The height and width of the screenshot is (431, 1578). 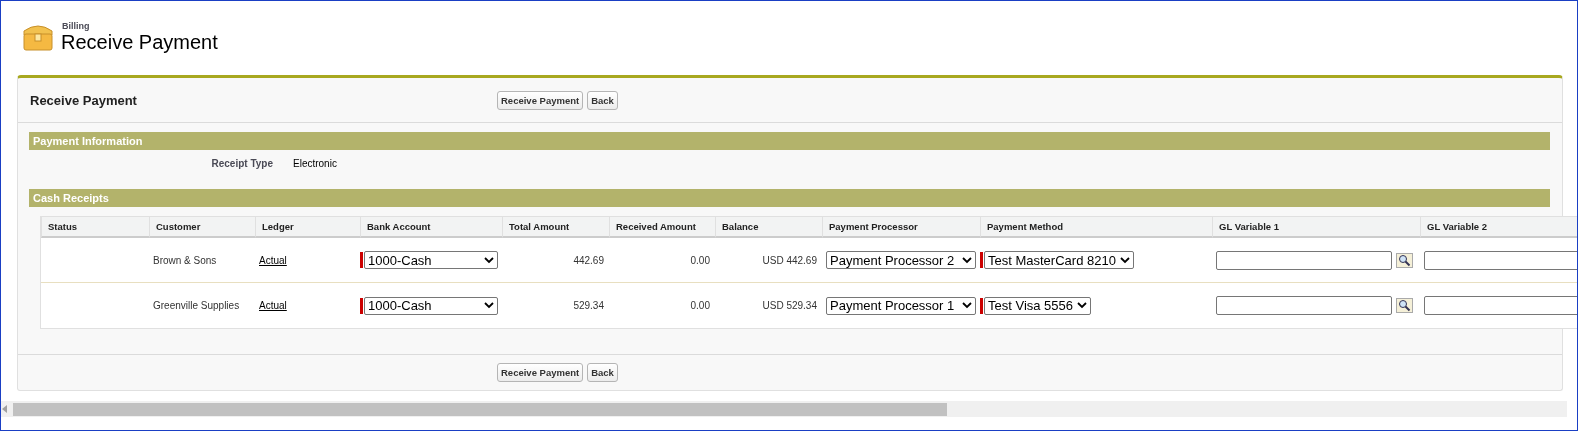 I want to click on left-arrow-icon, so click(x=5, y=409).